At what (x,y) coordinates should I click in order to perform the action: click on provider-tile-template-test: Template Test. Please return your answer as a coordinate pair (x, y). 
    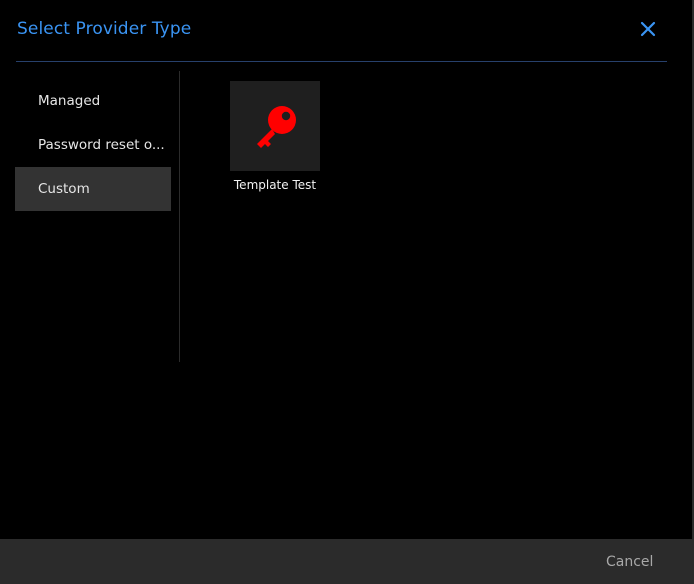
    Looking at the image, I should click on (275, 136).